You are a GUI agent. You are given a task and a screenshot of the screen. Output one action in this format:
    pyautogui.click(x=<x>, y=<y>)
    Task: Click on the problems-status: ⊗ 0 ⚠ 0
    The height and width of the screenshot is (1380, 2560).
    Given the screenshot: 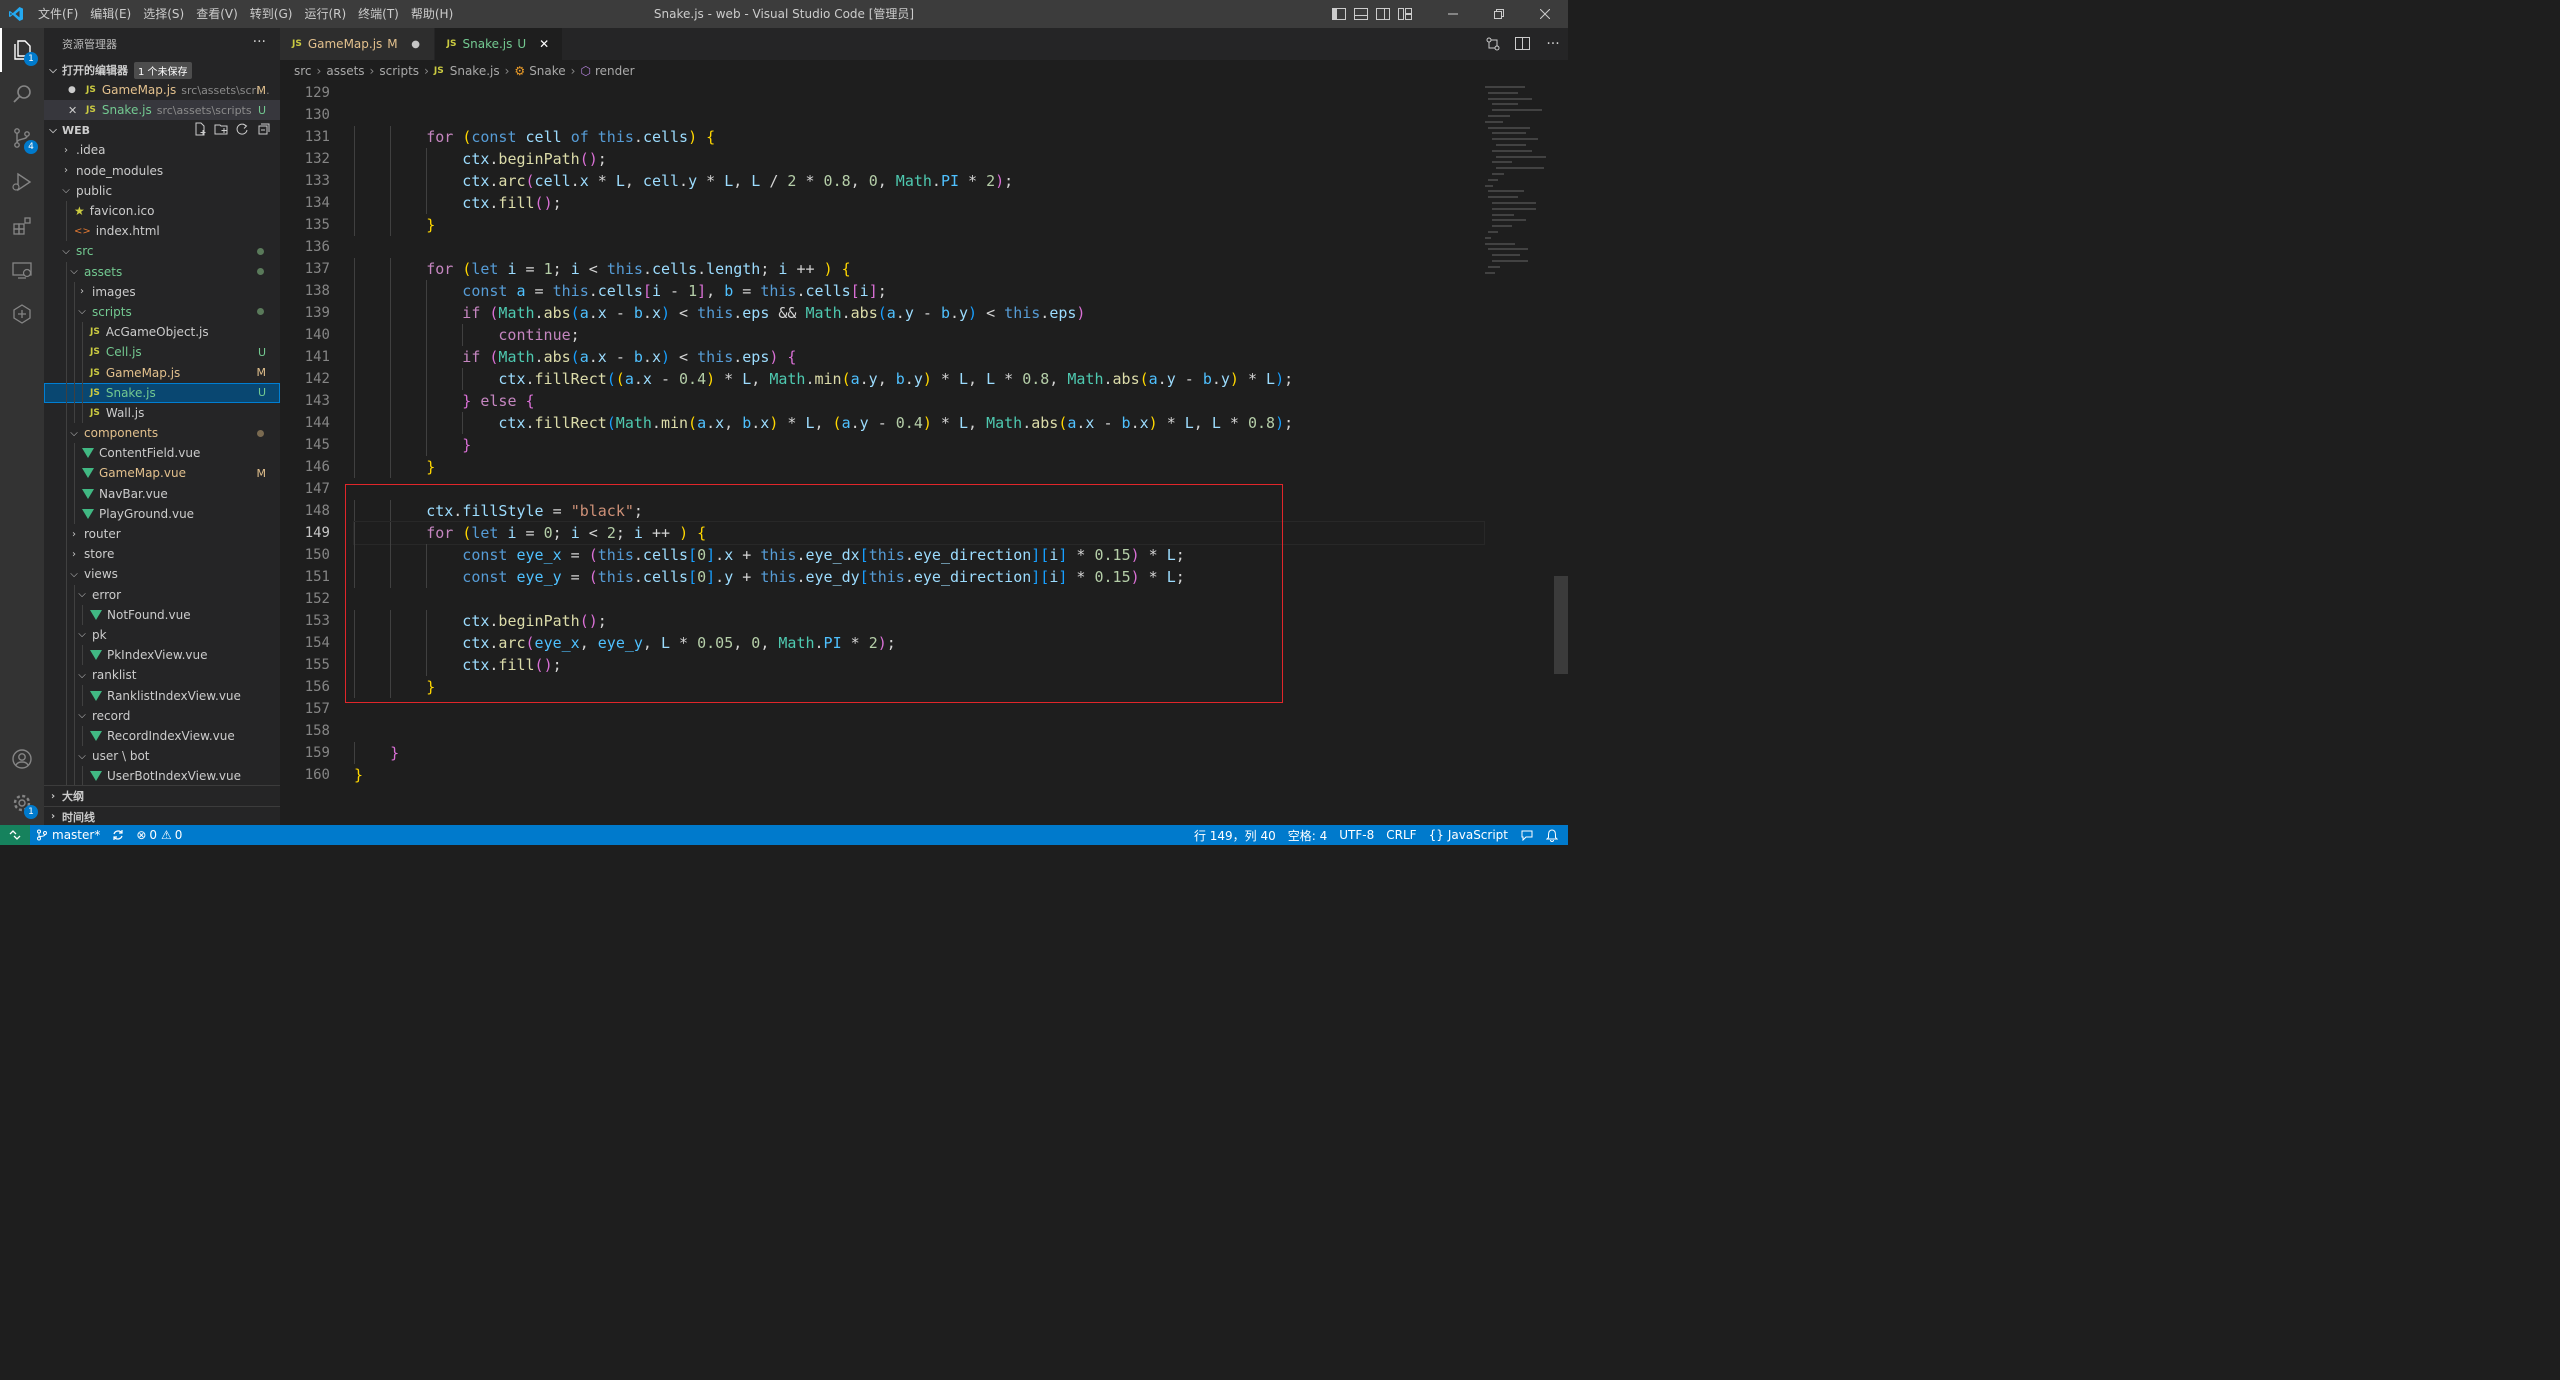 What is the action you would take?
    pyautogui.click(x=159, y=835)
    